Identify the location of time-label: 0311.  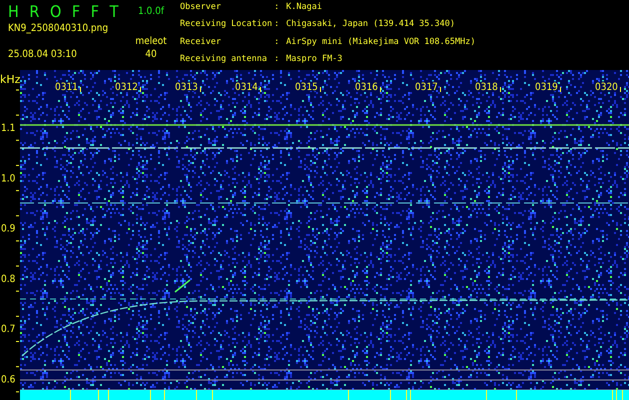
(66, 87).